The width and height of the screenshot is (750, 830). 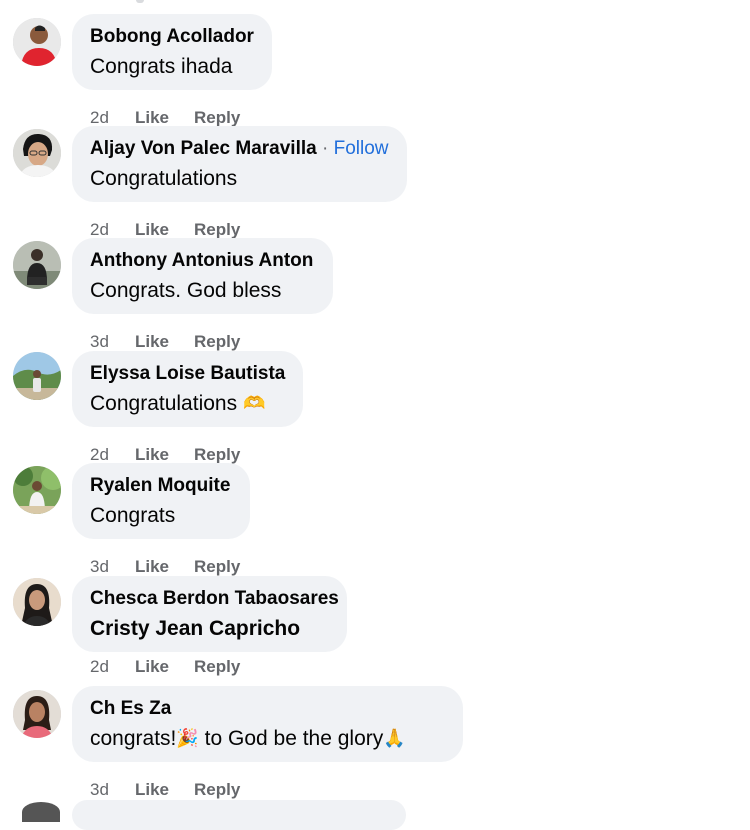 What do you see at coordinates (375, 519) in the screenshot?
I see `comment-item: Ryalen Moquite Congrats 3d Like Reply` at bounding box center [375, 519].